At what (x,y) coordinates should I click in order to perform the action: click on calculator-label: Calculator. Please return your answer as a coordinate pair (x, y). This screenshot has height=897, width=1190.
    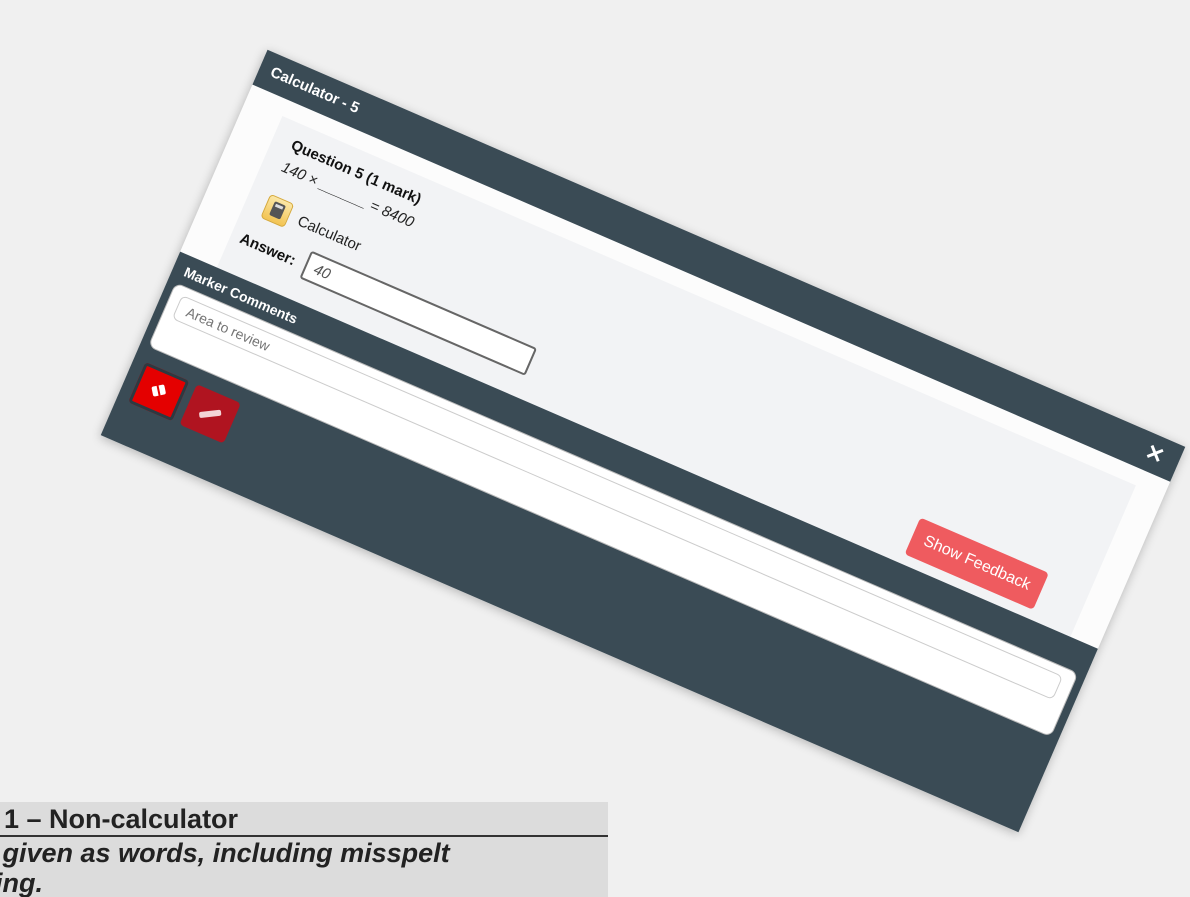
    Looking at the image, I should click on (329, 233).